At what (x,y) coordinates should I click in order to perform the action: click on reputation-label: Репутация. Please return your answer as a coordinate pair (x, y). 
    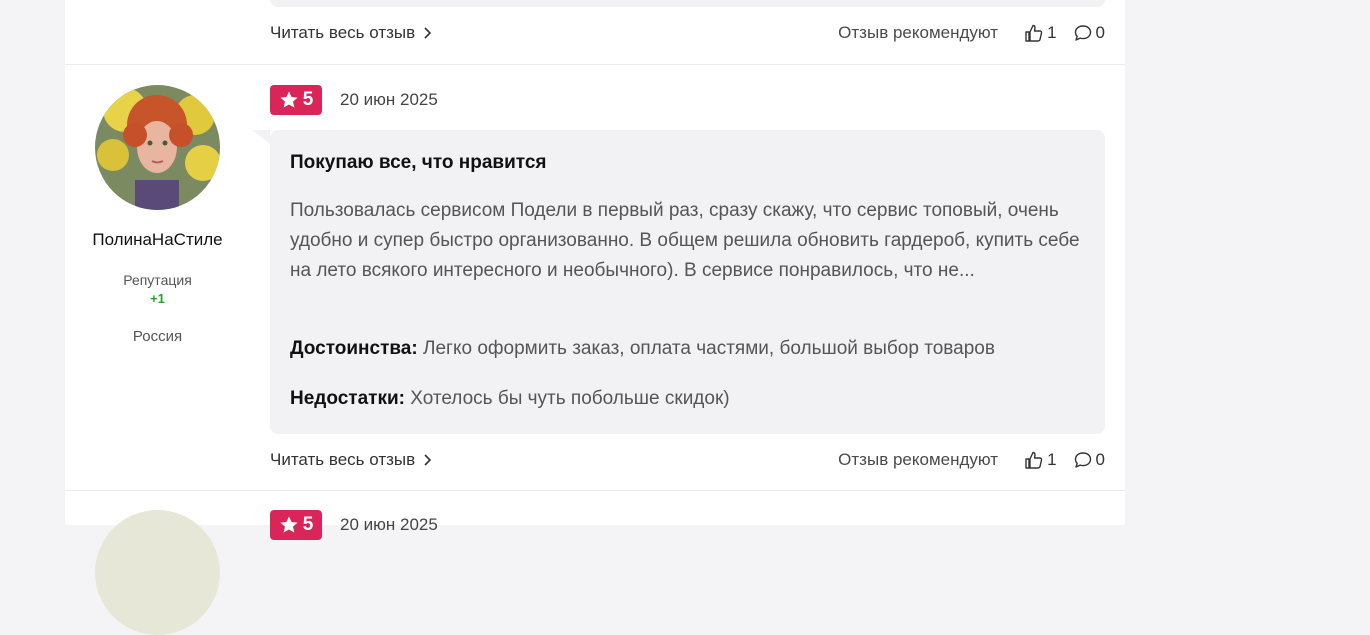
    Looking at the image, I should click on (157, 280).